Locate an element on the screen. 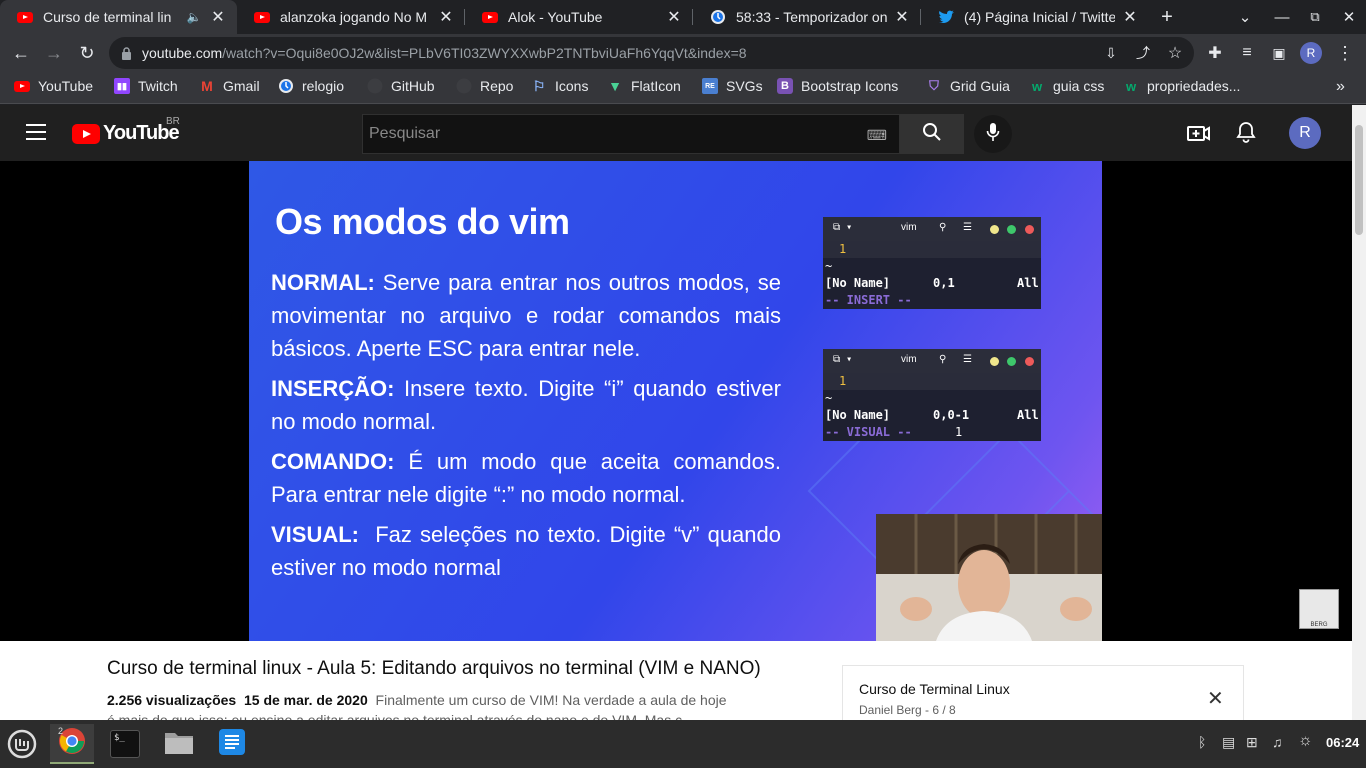 The image size is (1366, 768). forward-button: → is located at coordinates (54, 53).